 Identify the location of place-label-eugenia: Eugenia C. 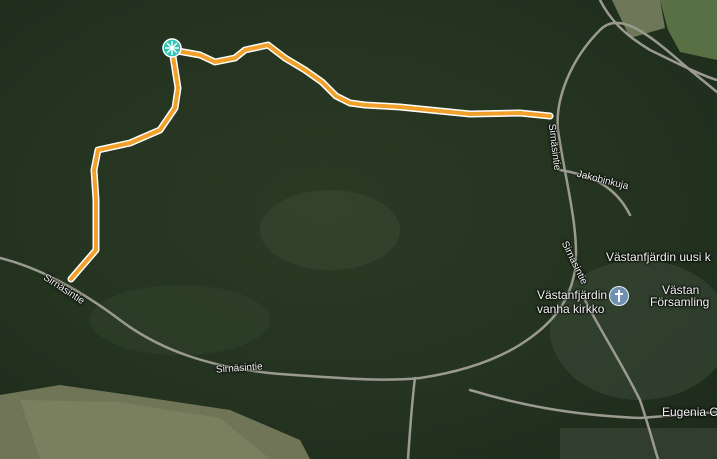
(689, 412).